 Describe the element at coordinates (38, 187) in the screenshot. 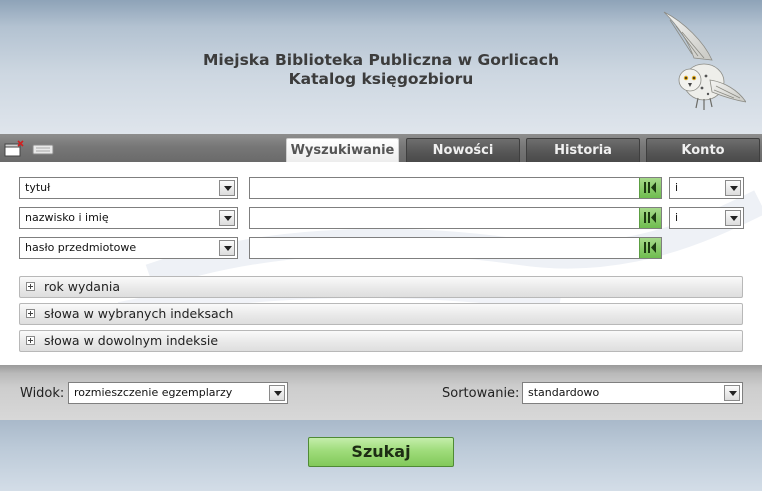

I see `field-select-value: tytuł` at that location.